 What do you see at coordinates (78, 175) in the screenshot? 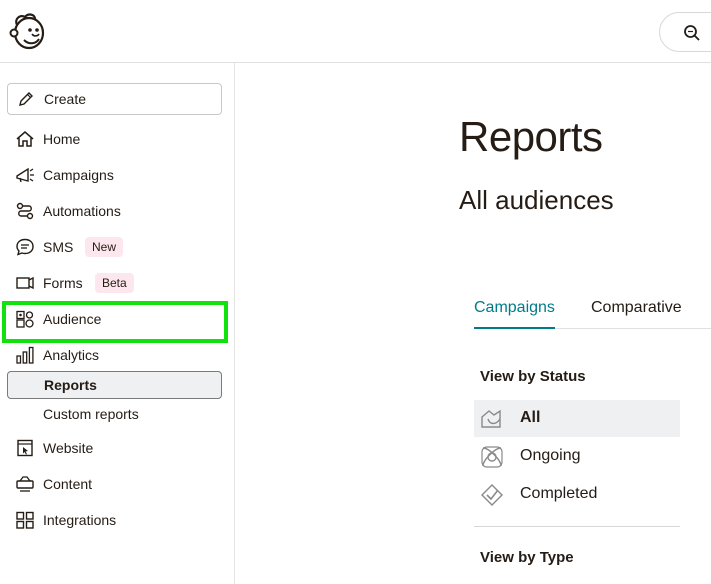
I see `sidebar-item-label: Campaigns` at bounding box center [78, 175].